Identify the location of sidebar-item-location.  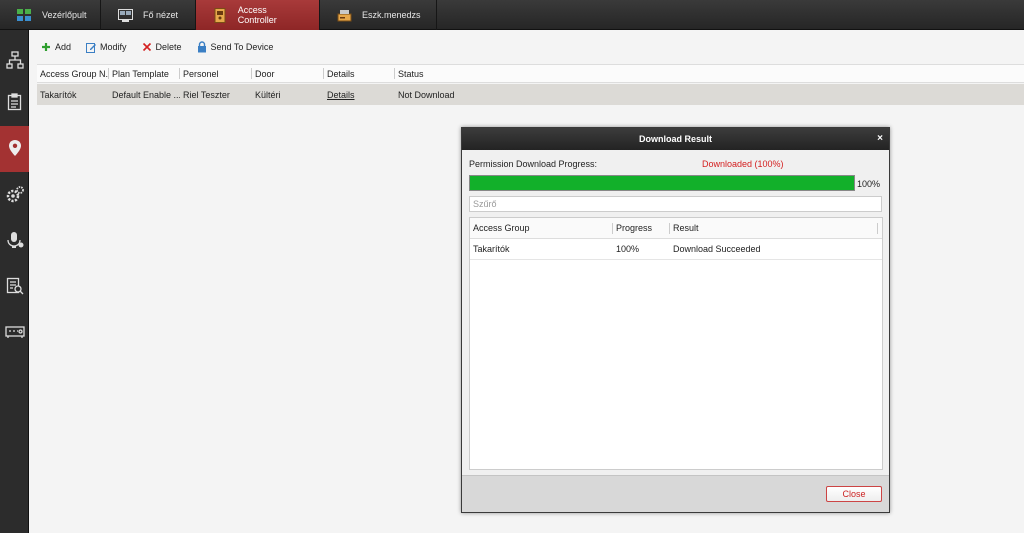
(14, 149).